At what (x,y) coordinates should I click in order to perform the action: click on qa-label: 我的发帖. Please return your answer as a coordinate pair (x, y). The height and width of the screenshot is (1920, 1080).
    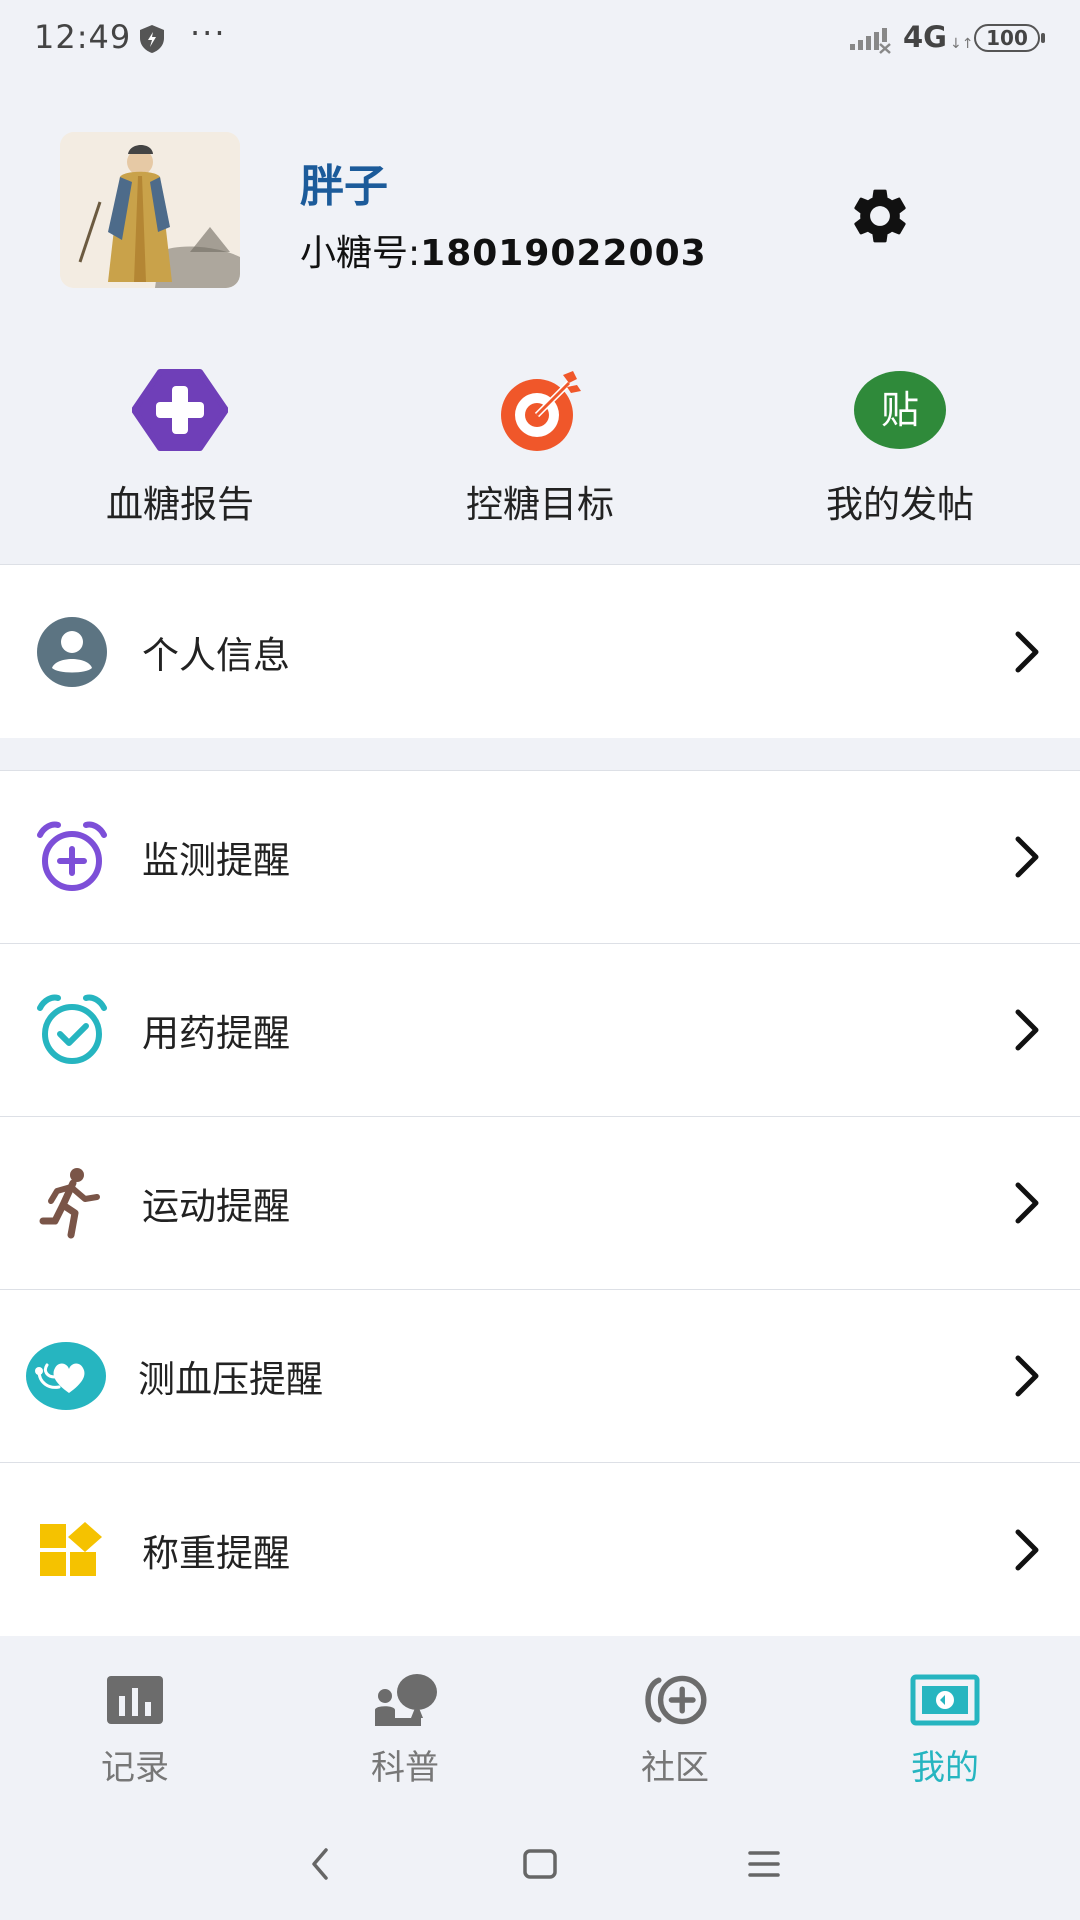
    Looking at the image, I should click on (900, 504).